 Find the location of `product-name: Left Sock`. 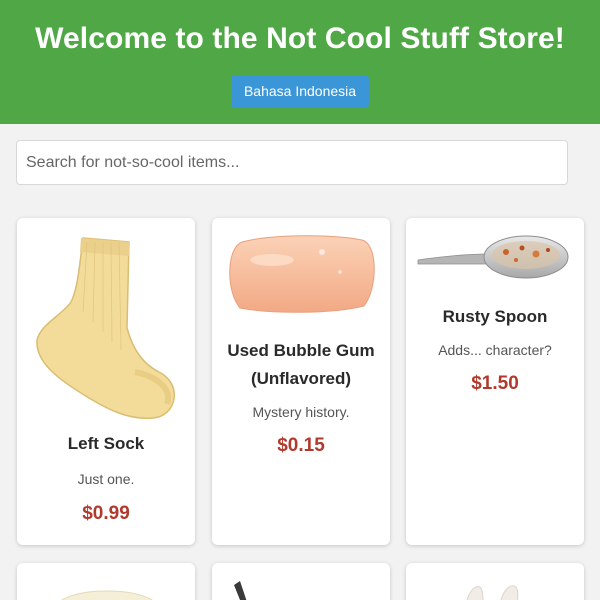

product-name: Left Sock is located at coordinates (106, 443).